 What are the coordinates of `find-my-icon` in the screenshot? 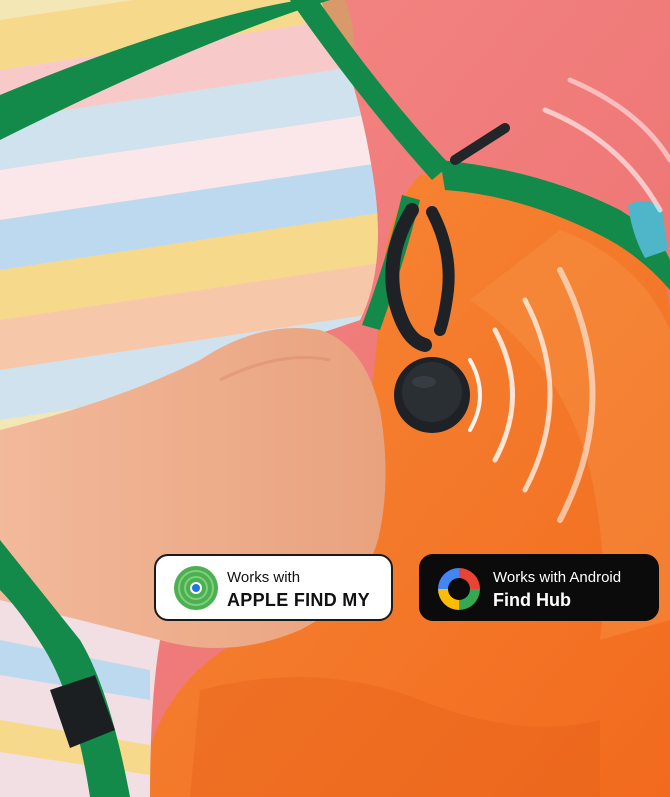 It's located at (196, 588).